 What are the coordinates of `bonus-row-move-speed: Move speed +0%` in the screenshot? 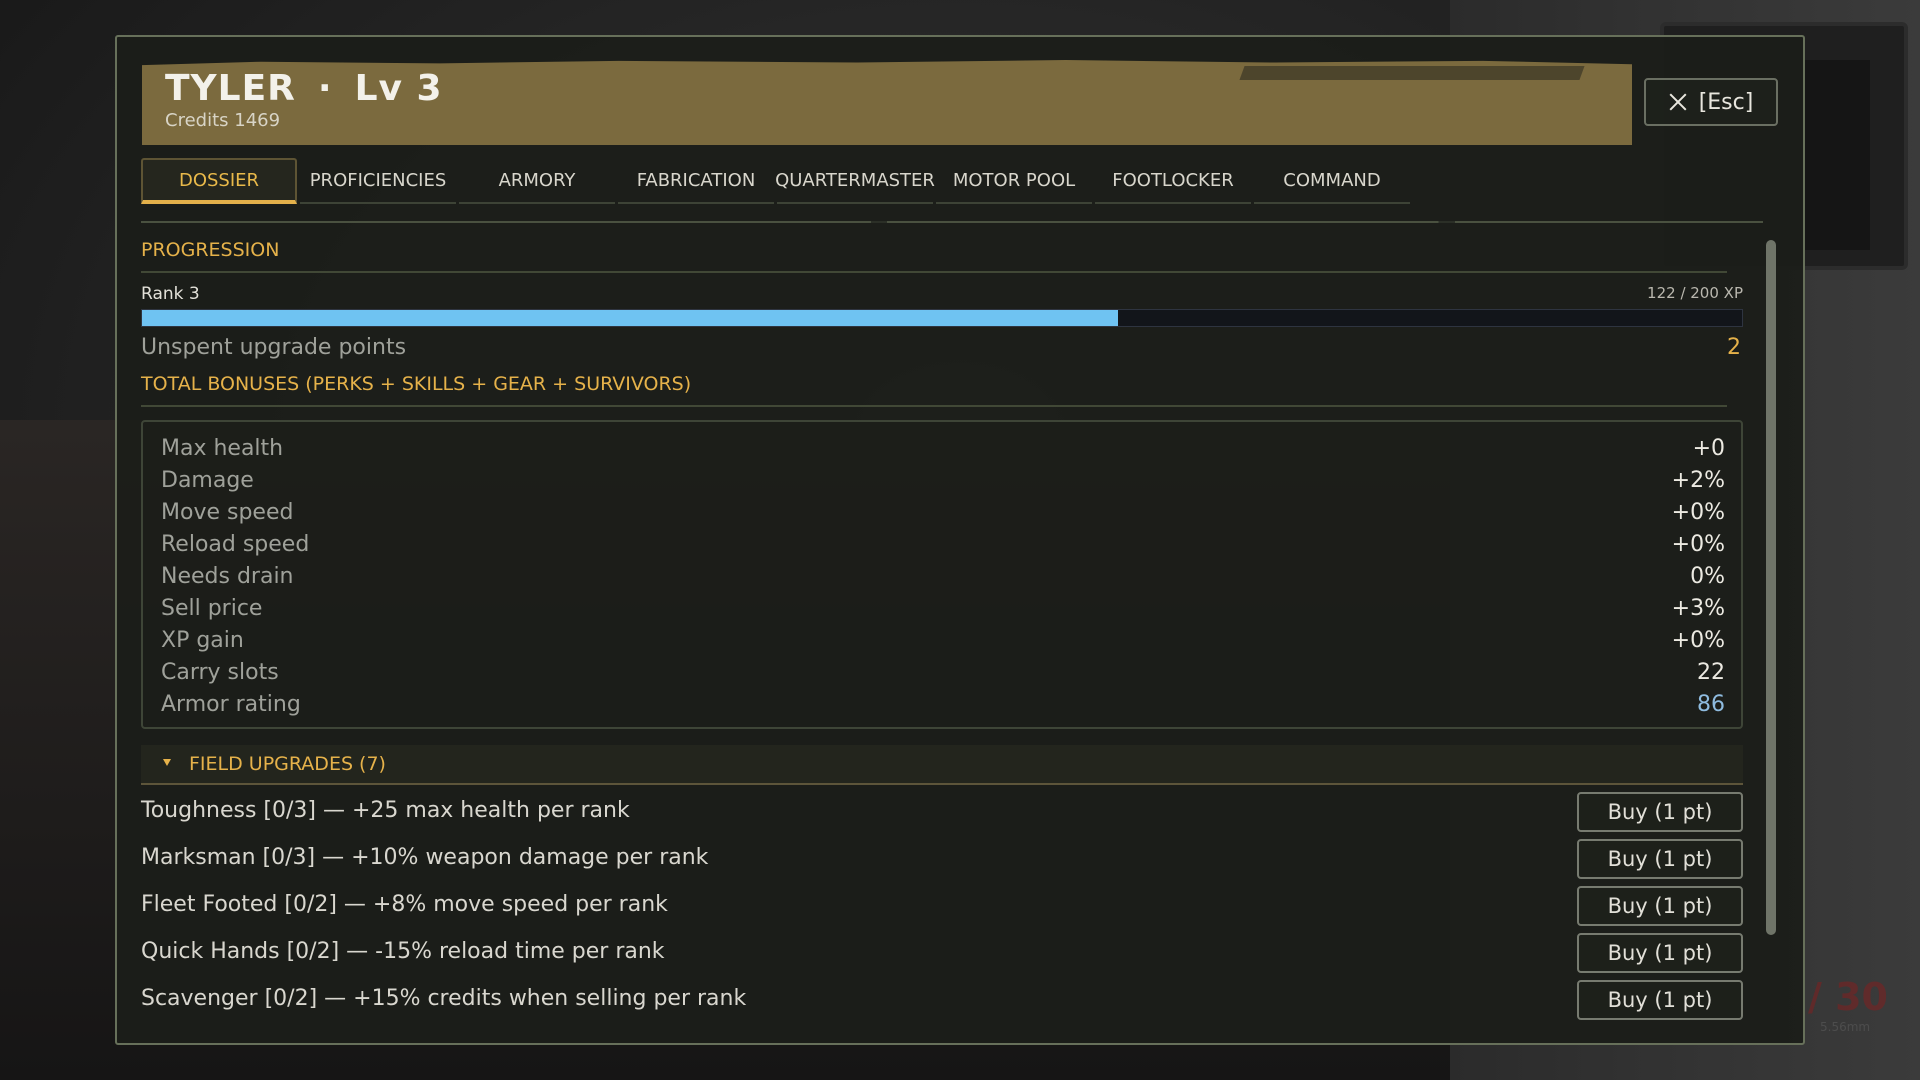 It's located at (943, 512).